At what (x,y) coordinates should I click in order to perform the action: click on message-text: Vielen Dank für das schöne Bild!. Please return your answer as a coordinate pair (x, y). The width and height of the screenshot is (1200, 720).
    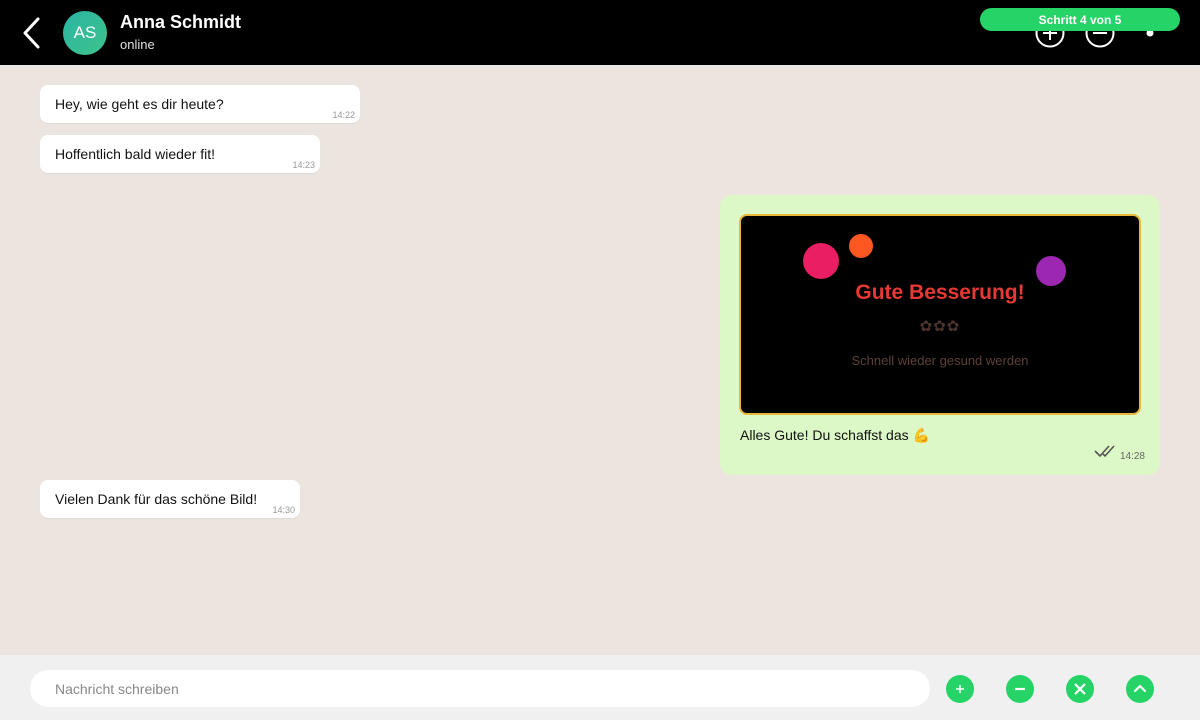
    Looking at the image, I should click on (156, 499).